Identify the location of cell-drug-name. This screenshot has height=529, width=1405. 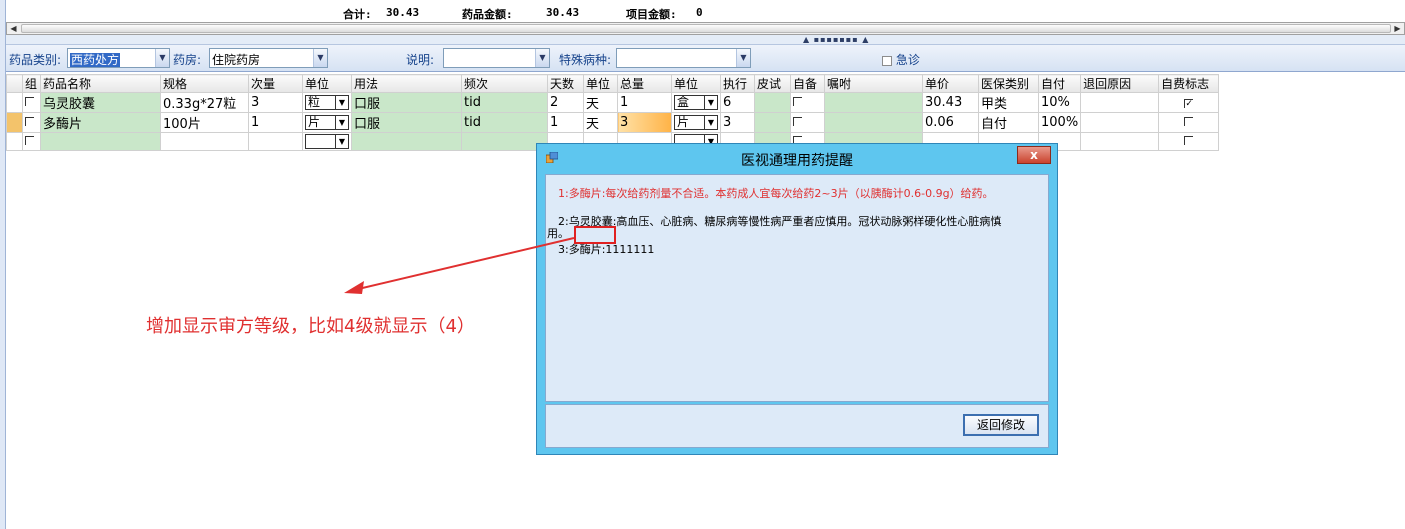
(100, 141).